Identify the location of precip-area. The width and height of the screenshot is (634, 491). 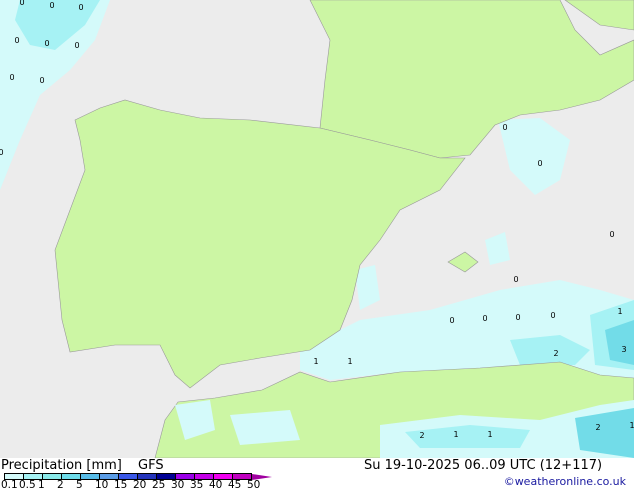
(265, 427).